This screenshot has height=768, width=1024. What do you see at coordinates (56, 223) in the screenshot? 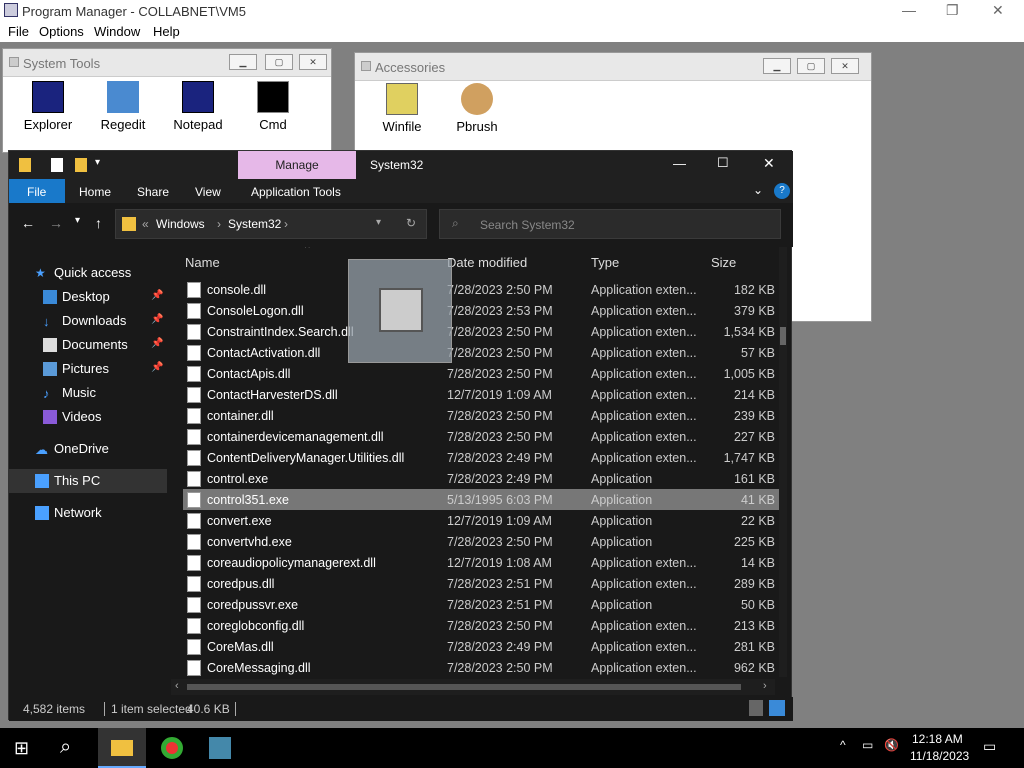
I see `forward-icon: →` at bounding box center [56, 223].